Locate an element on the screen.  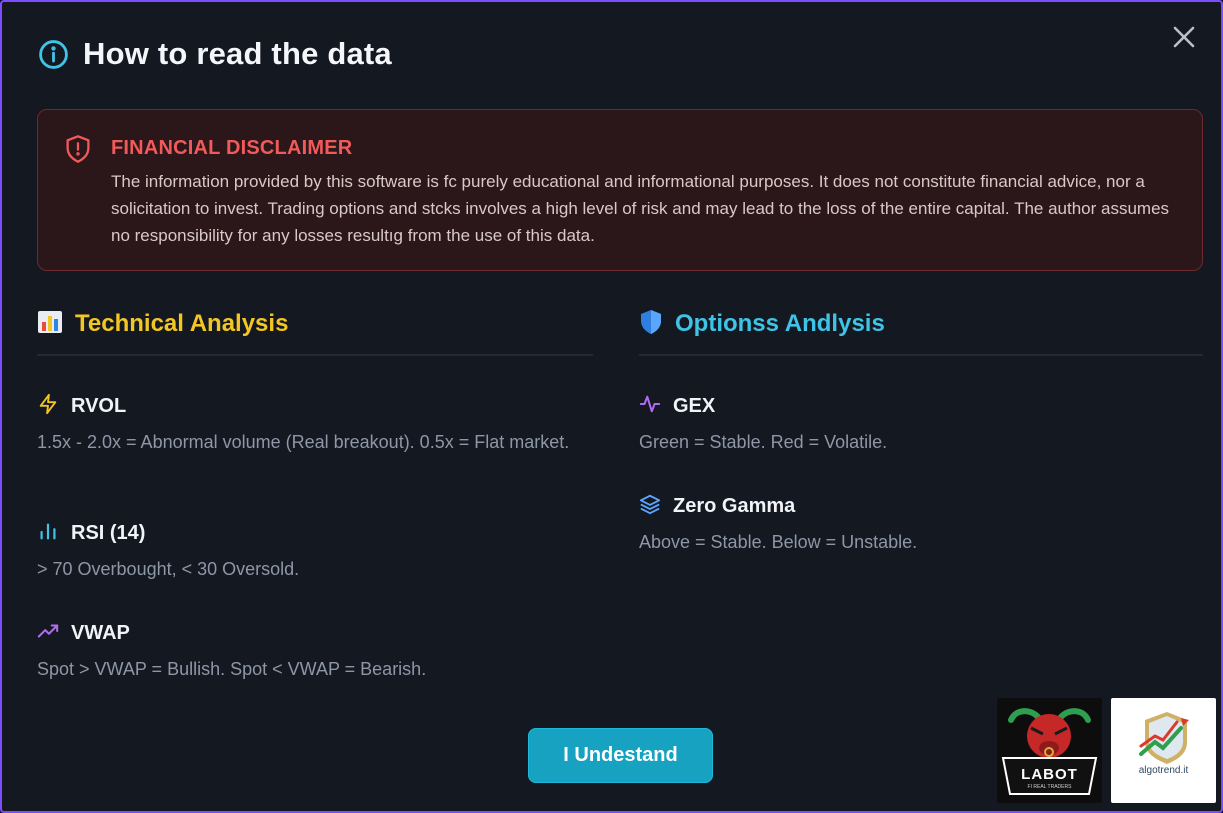
zero-gamma-title: Zero Gamma is located at coordinates (734, 505).